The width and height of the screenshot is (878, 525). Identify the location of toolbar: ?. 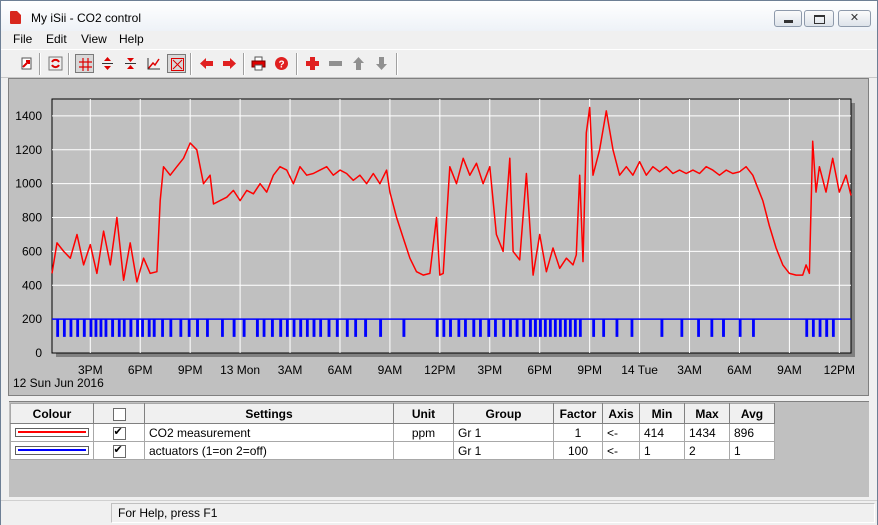
(439, 63).